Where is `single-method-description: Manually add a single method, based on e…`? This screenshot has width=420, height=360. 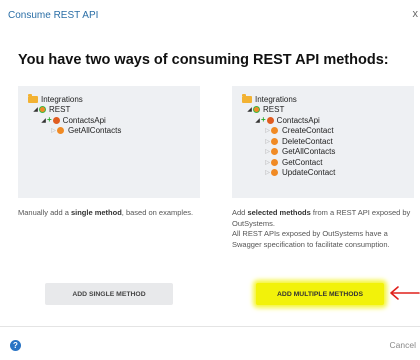
single-method-description: Manually add a single method, based on e… is located at coordinates (108, 213).